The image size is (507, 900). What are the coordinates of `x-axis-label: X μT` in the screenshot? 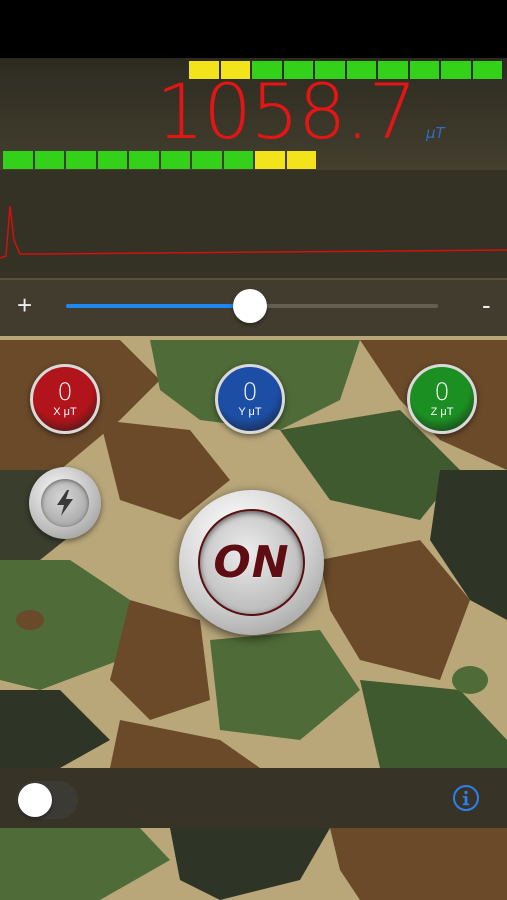 It's located at (65, 412).